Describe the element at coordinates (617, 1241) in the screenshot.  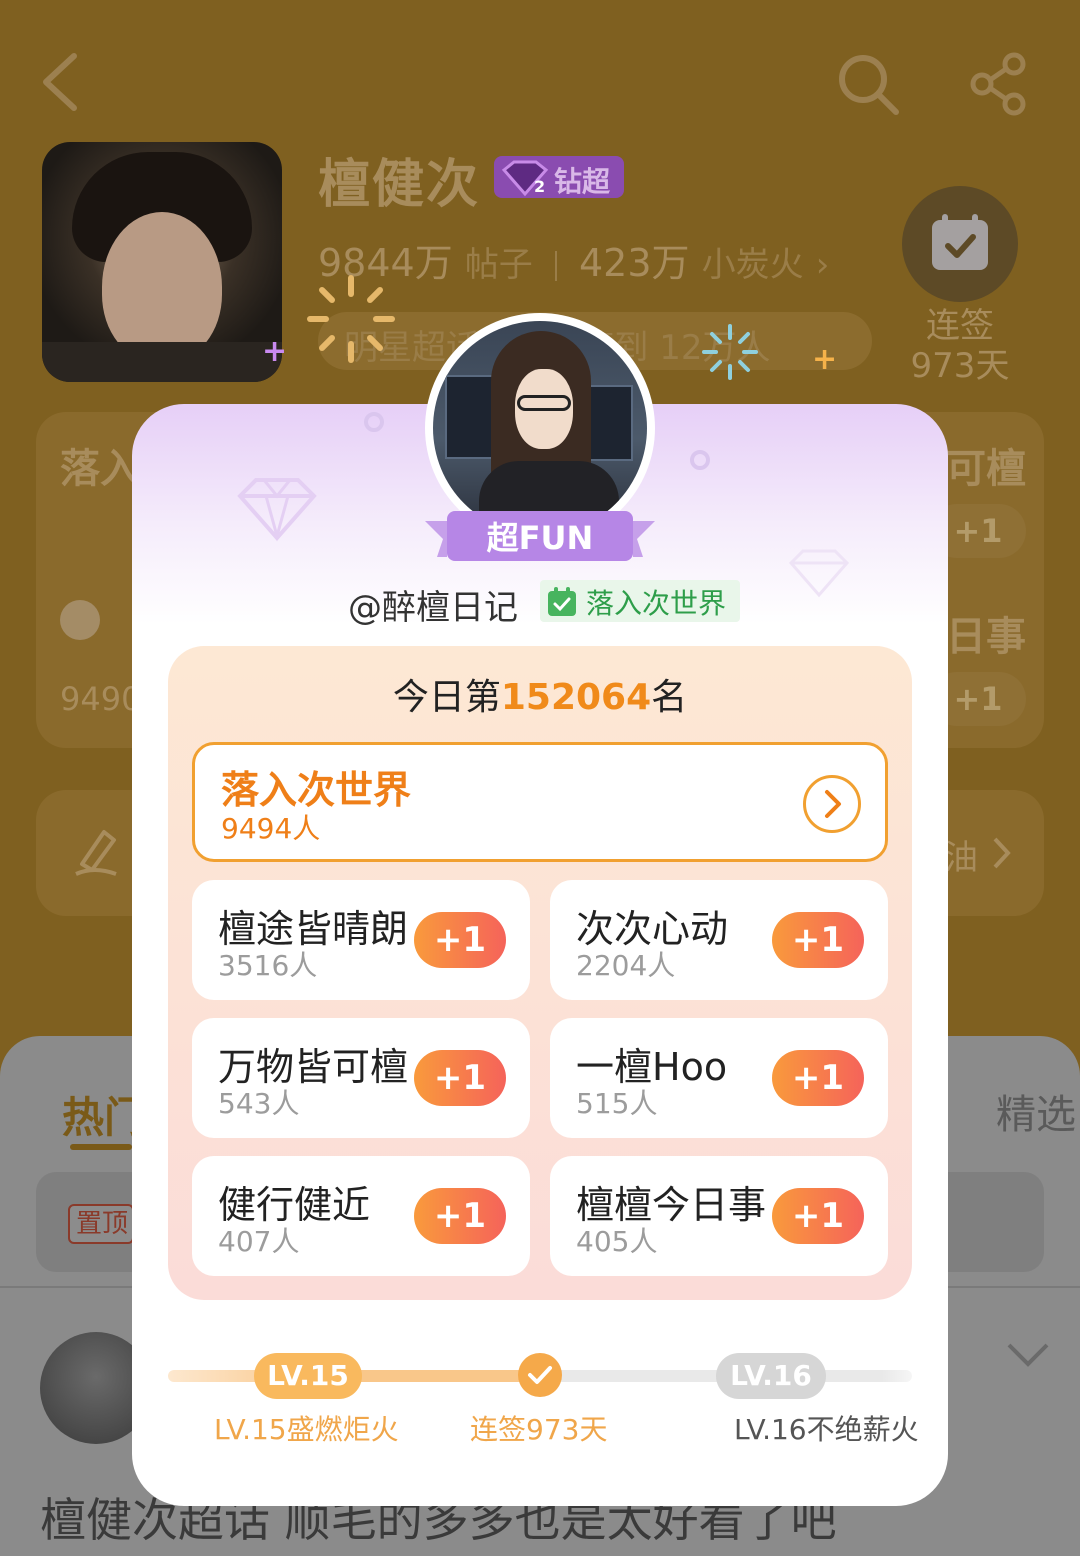
I see `group-count: 405人` at that location.